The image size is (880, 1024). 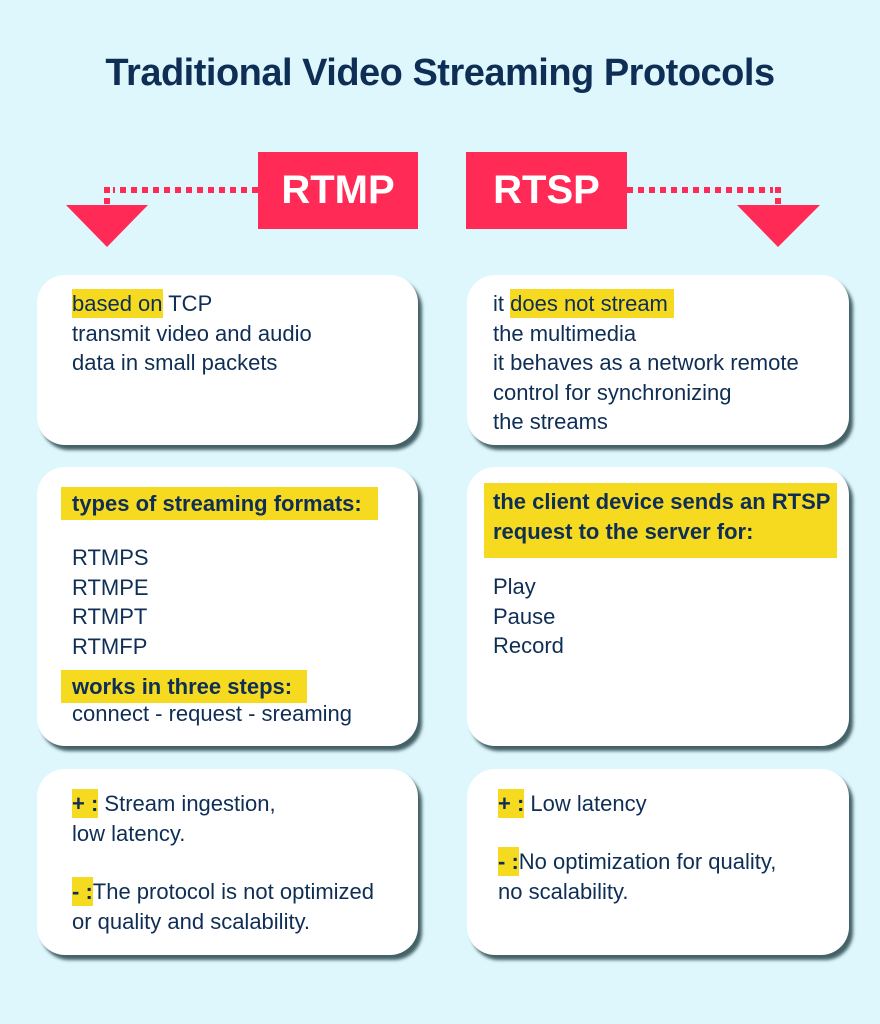 I want to click on rtsp-pros: + : Low latency, so click(x=572, y=804).